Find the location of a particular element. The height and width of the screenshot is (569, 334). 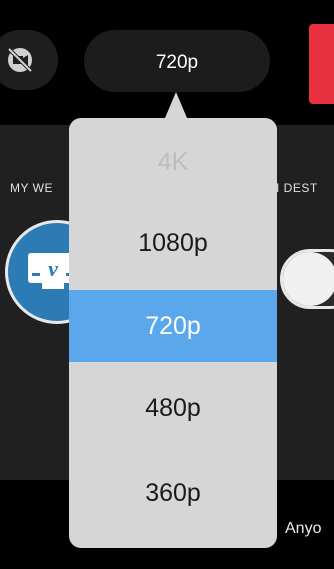

quality-option-4k: 4K is located at coordinates (173, 161).